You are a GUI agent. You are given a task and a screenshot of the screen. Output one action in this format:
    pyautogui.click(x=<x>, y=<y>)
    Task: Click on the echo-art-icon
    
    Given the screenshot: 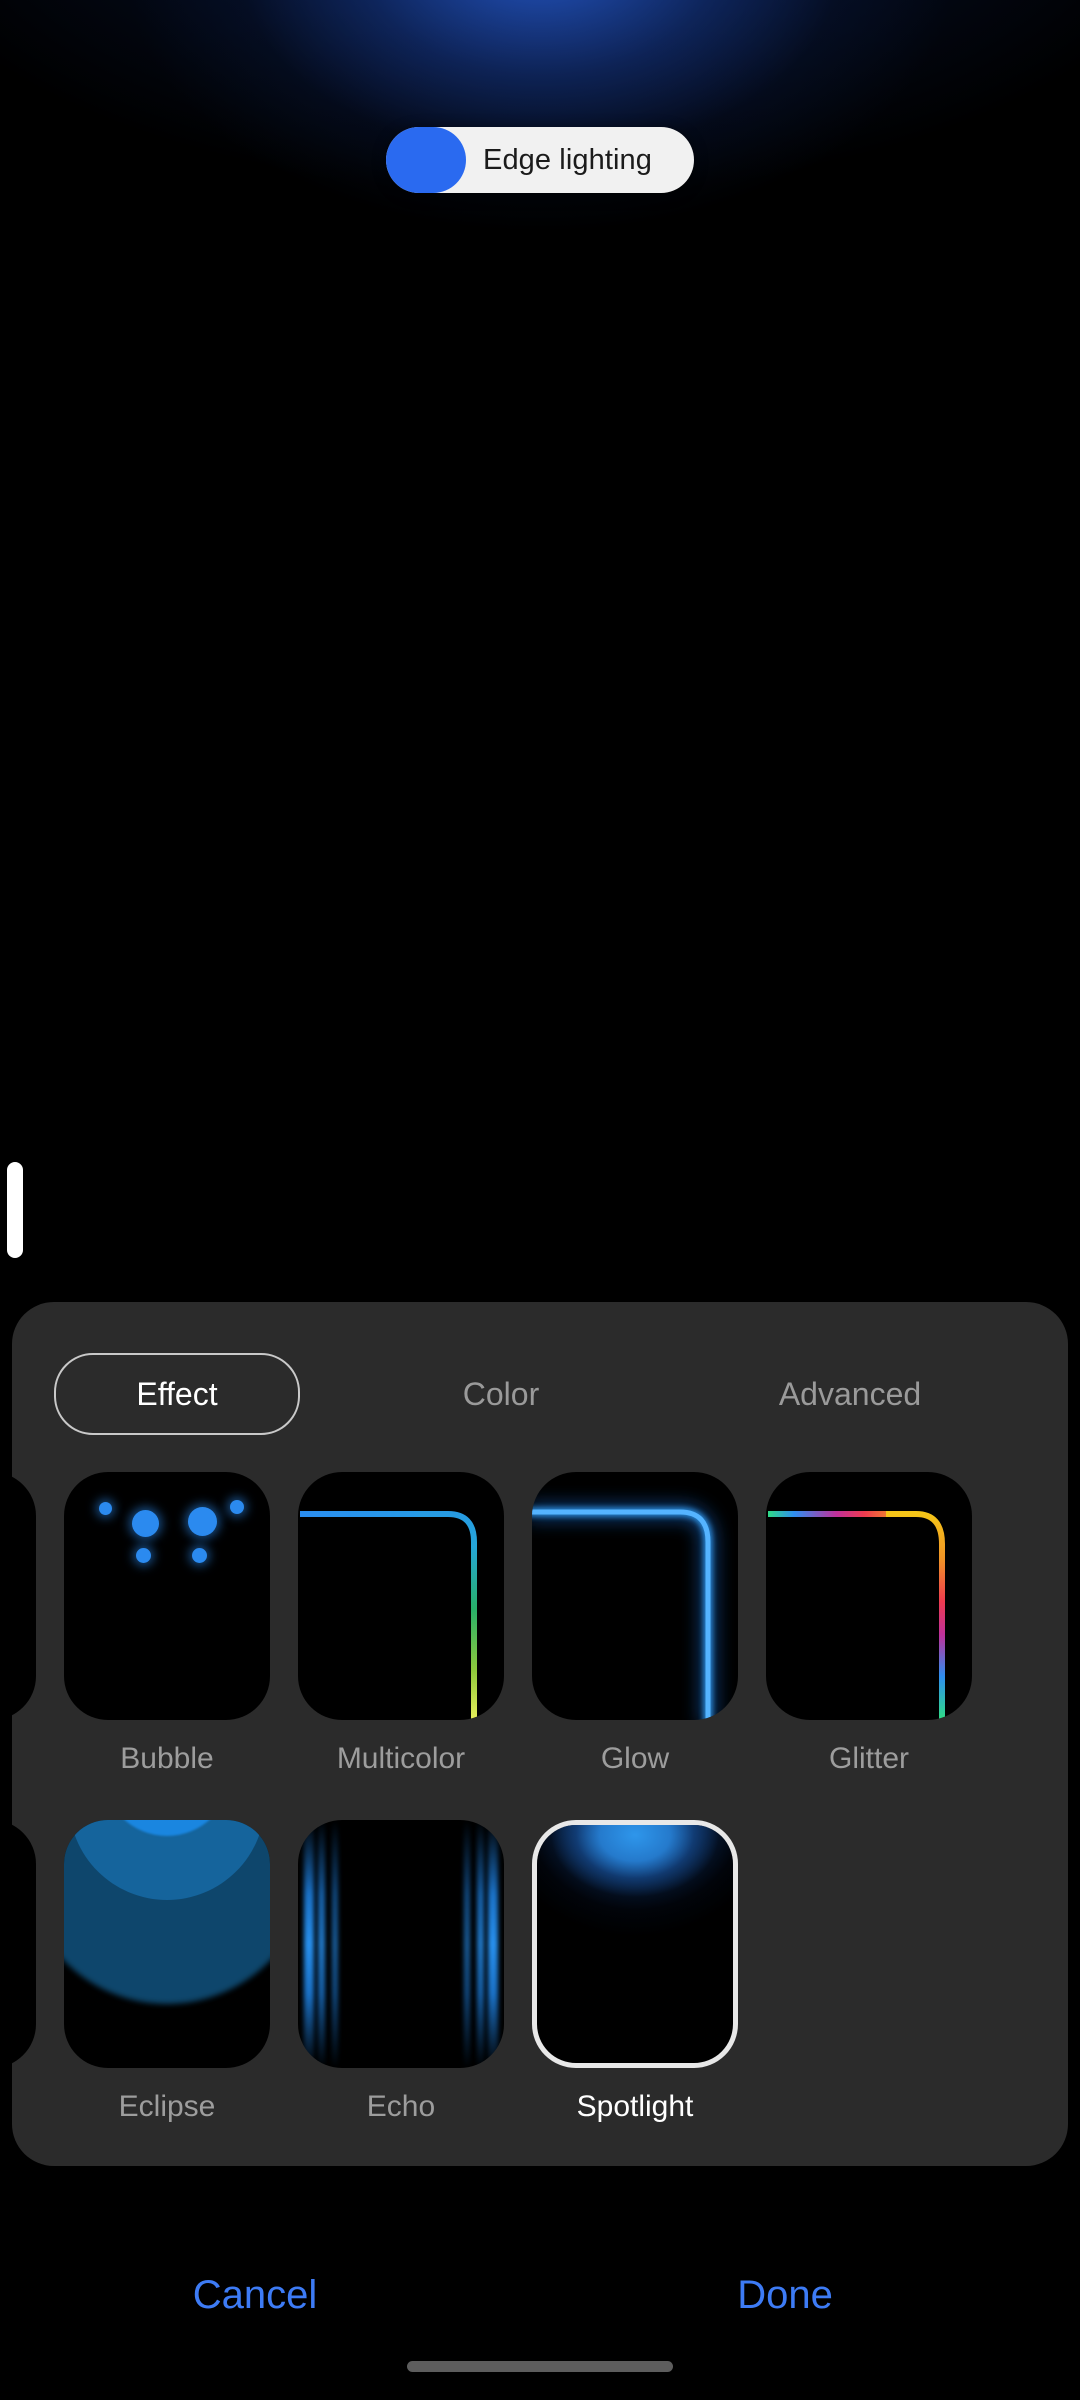 What is the action you would take?
    pyautogui.click(x=401, y=1944)
    